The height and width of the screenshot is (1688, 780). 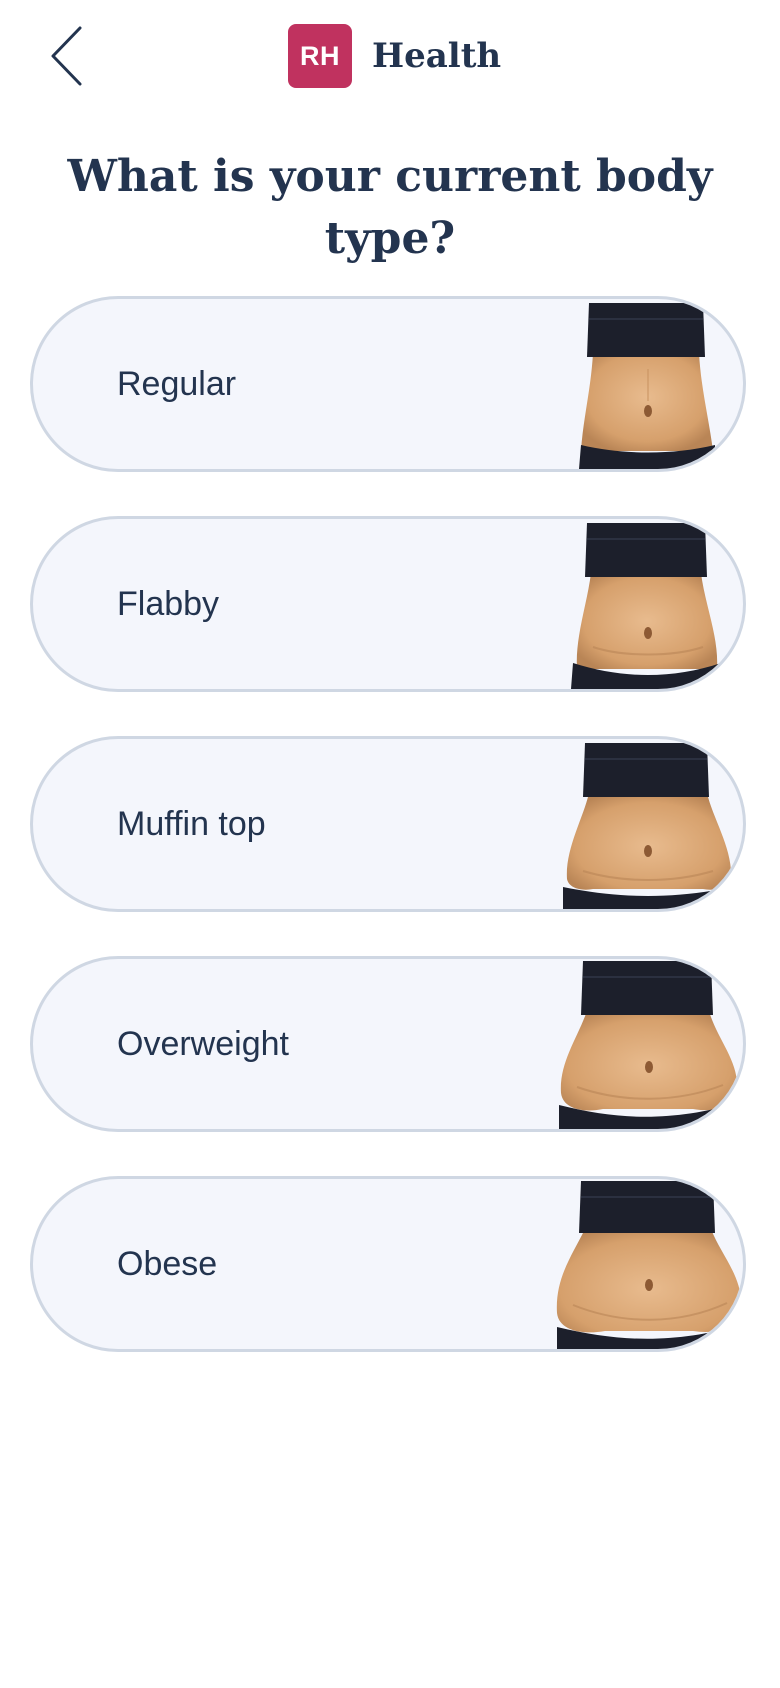 I want to click on option-obese: Obese, so click(x=388, y=1264).